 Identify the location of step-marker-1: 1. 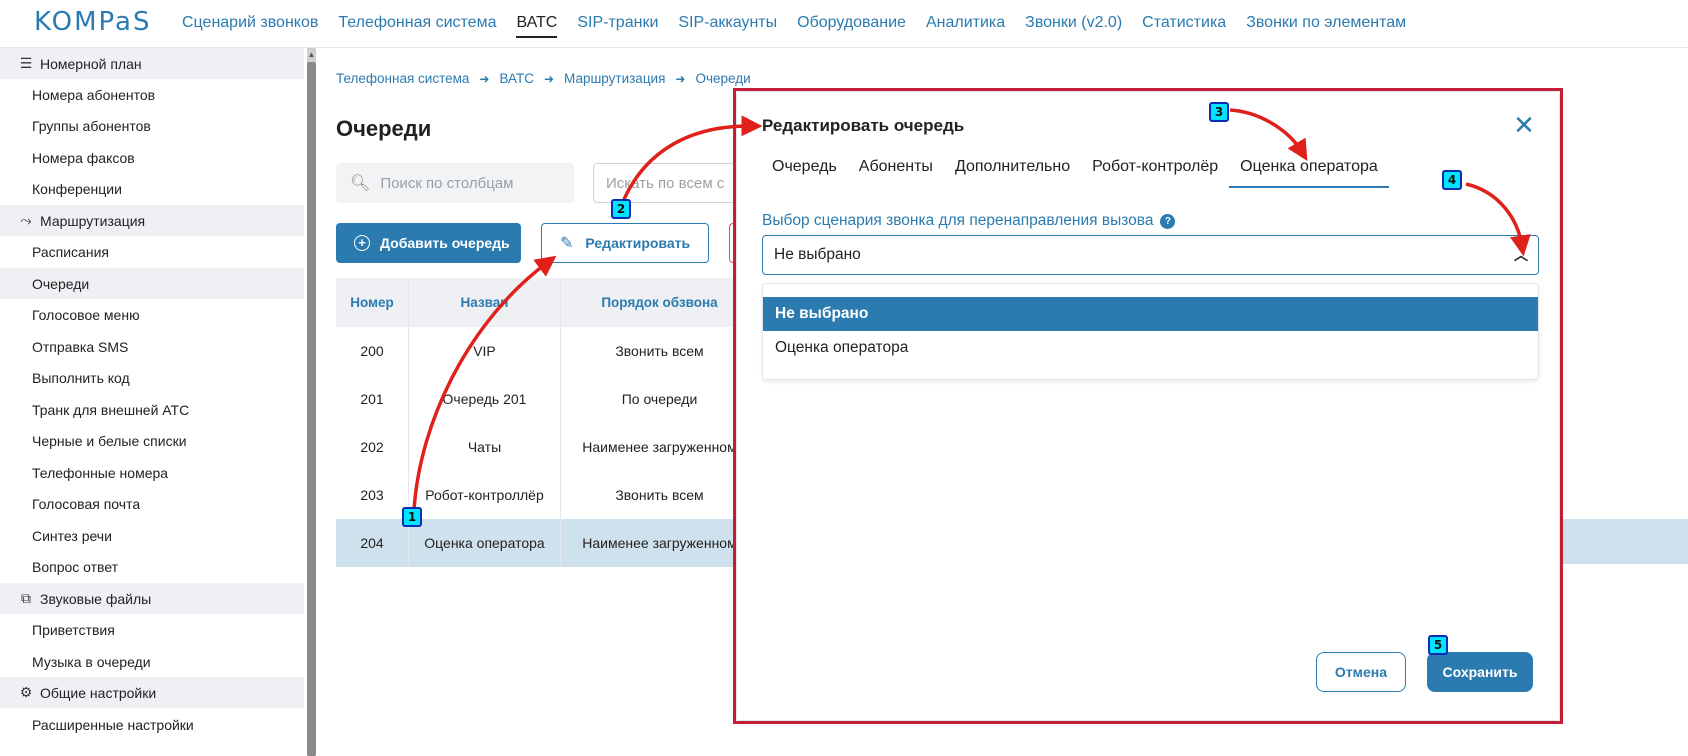
(412, 517).